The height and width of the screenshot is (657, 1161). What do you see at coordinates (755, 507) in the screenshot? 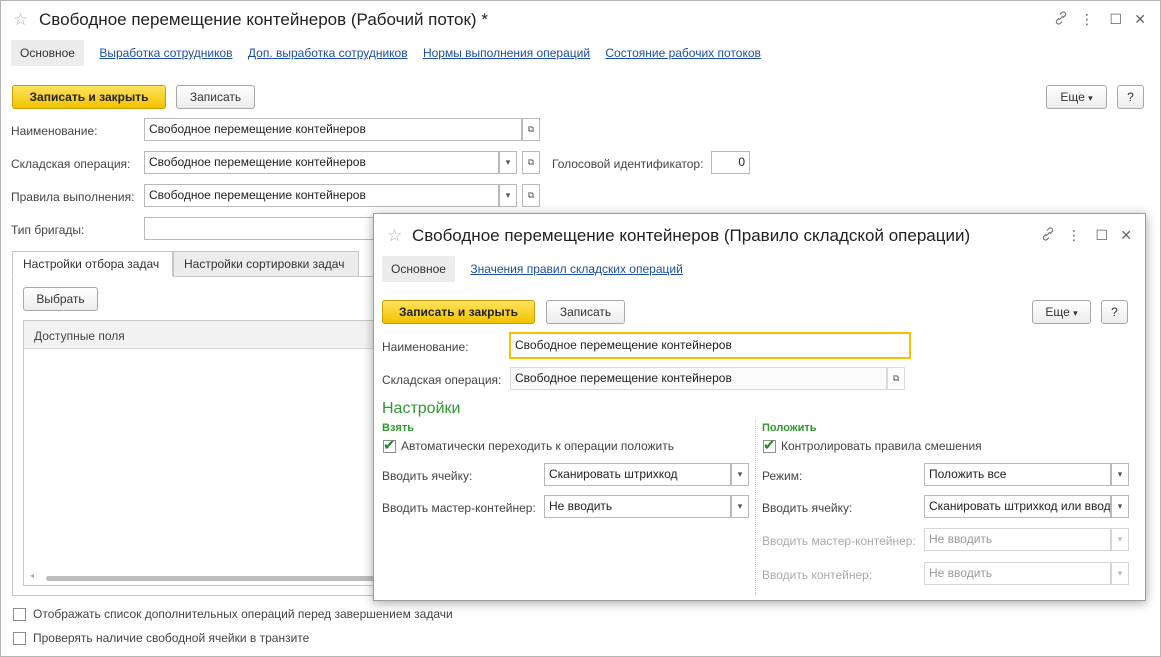
I see `group-divider` at bounding box center [755, 507].